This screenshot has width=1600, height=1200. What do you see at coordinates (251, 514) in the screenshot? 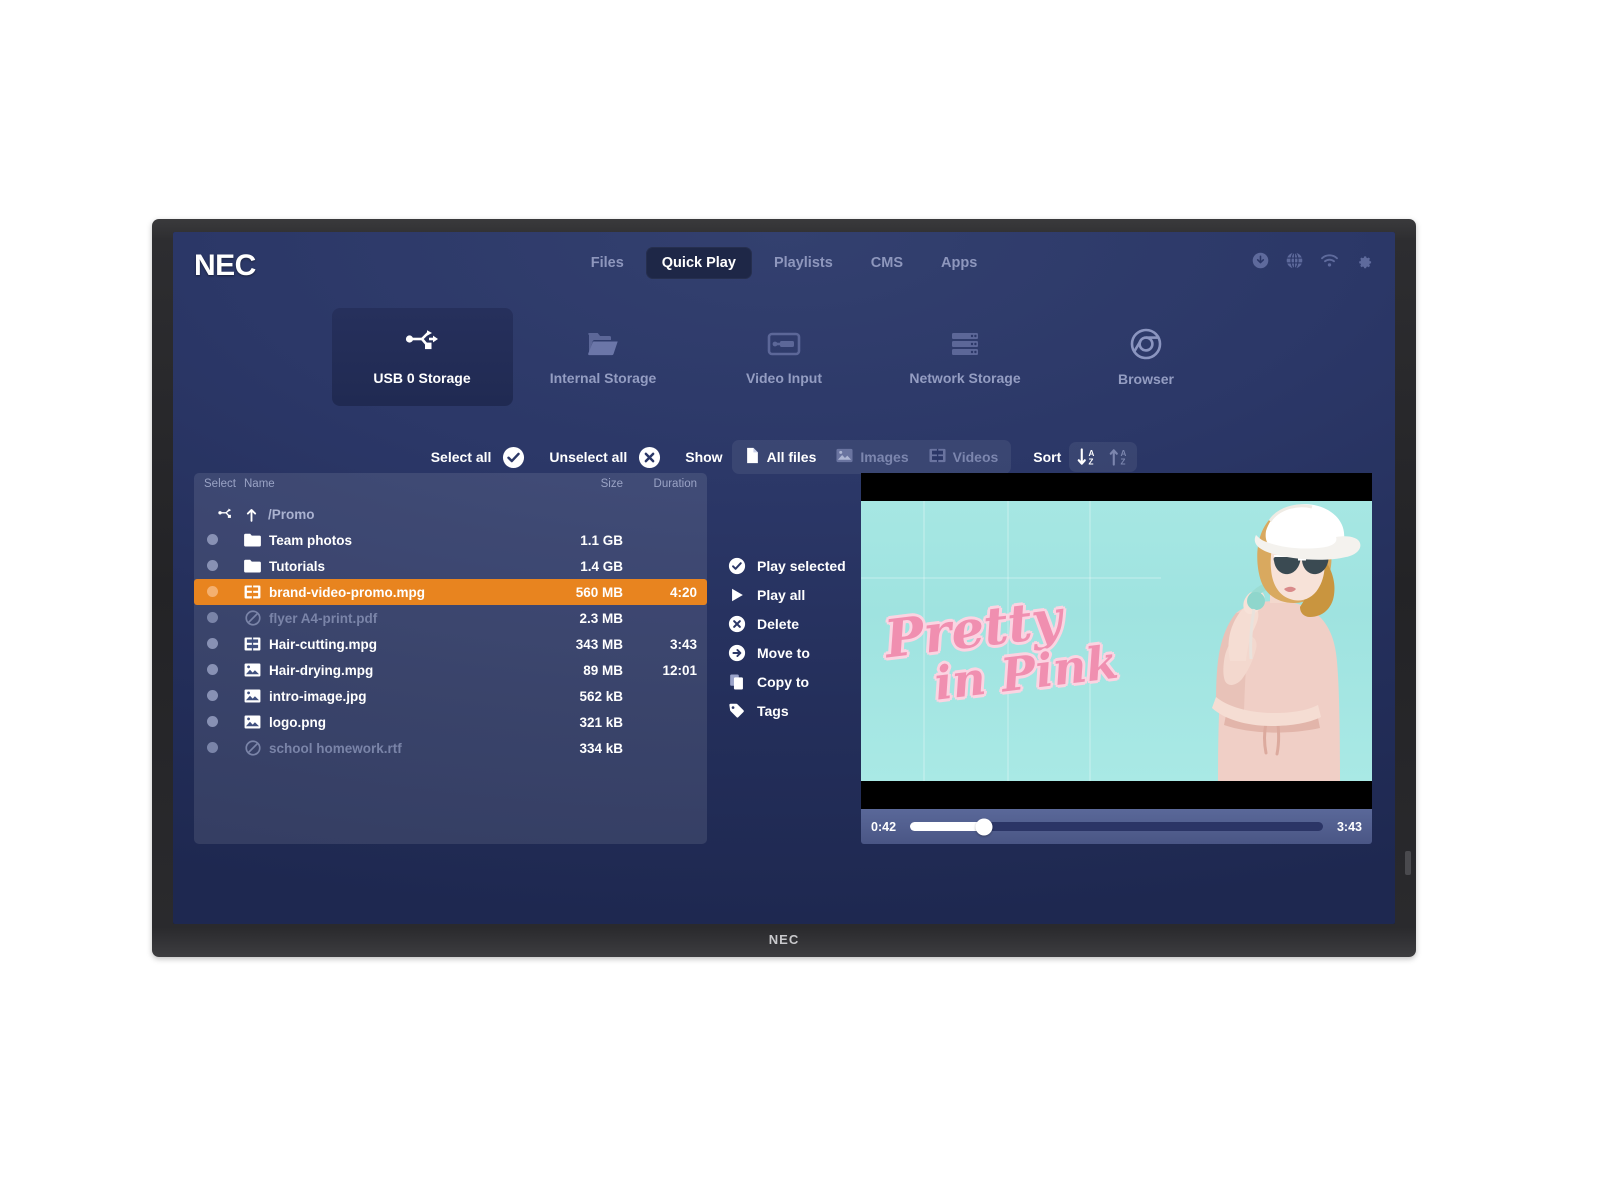
I see `arrow-up-icon` at bounding box center [251, 514].